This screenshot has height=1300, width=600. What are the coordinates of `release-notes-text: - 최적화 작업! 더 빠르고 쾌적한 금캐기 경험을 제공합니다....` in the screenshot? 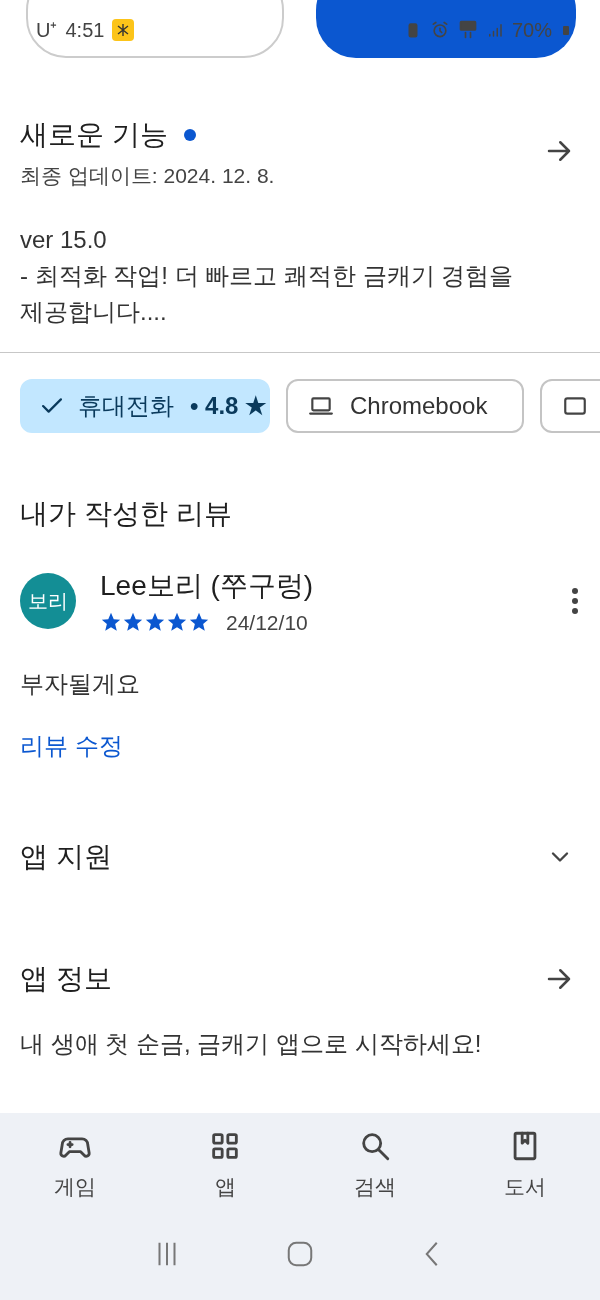 It's located at (267, 293).